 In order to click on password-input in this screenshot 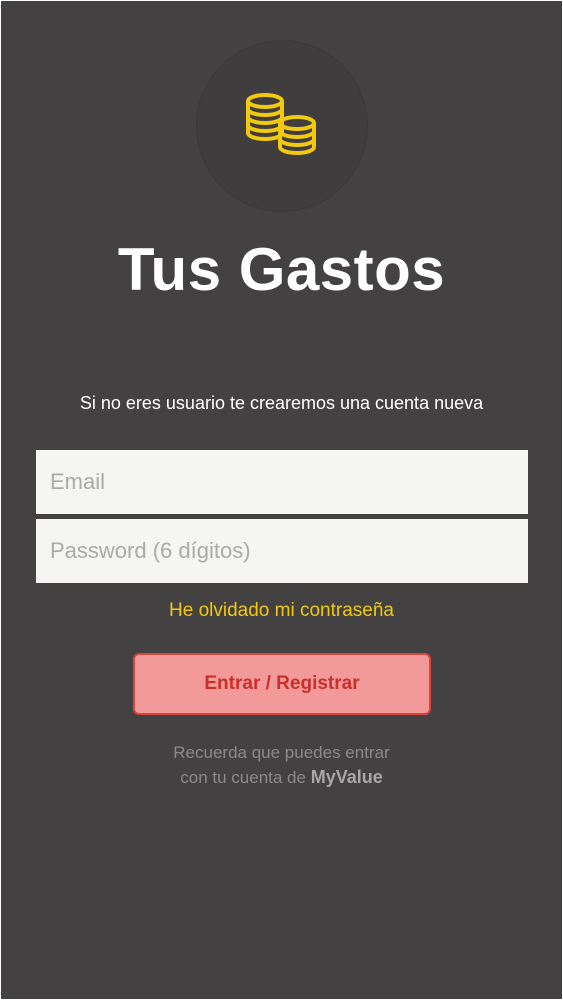, I will do `click(282, 551)`.